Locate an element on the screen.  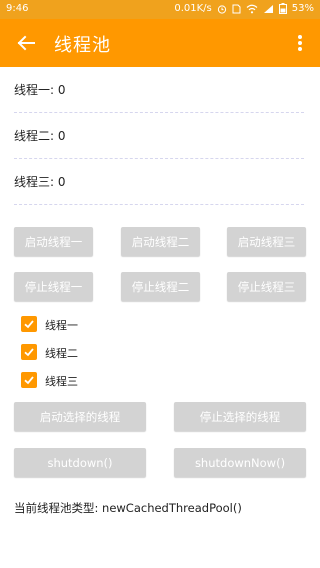
thread-1-checkbox is located at coordinates (29, 324).